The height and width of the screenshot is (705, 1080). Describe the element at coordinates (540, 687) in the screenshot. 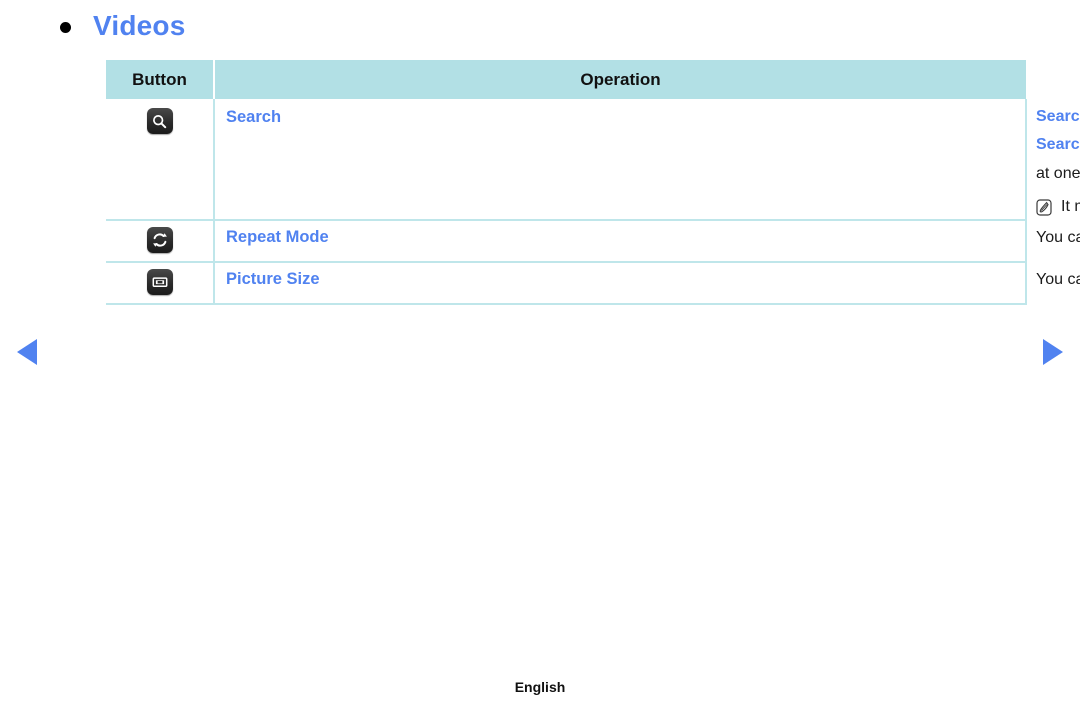

I see `footer-language-label: English` at that location.